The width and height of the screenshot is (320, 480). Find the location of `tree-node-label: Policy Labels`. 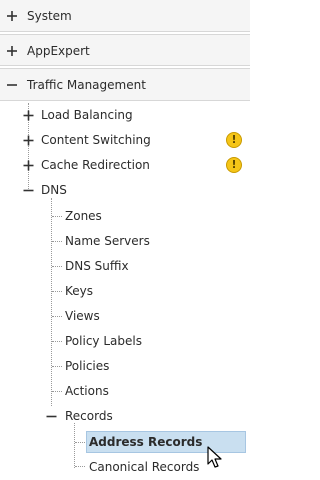

tree-node-label: Policy Labels is located at coordinates (103, 341).